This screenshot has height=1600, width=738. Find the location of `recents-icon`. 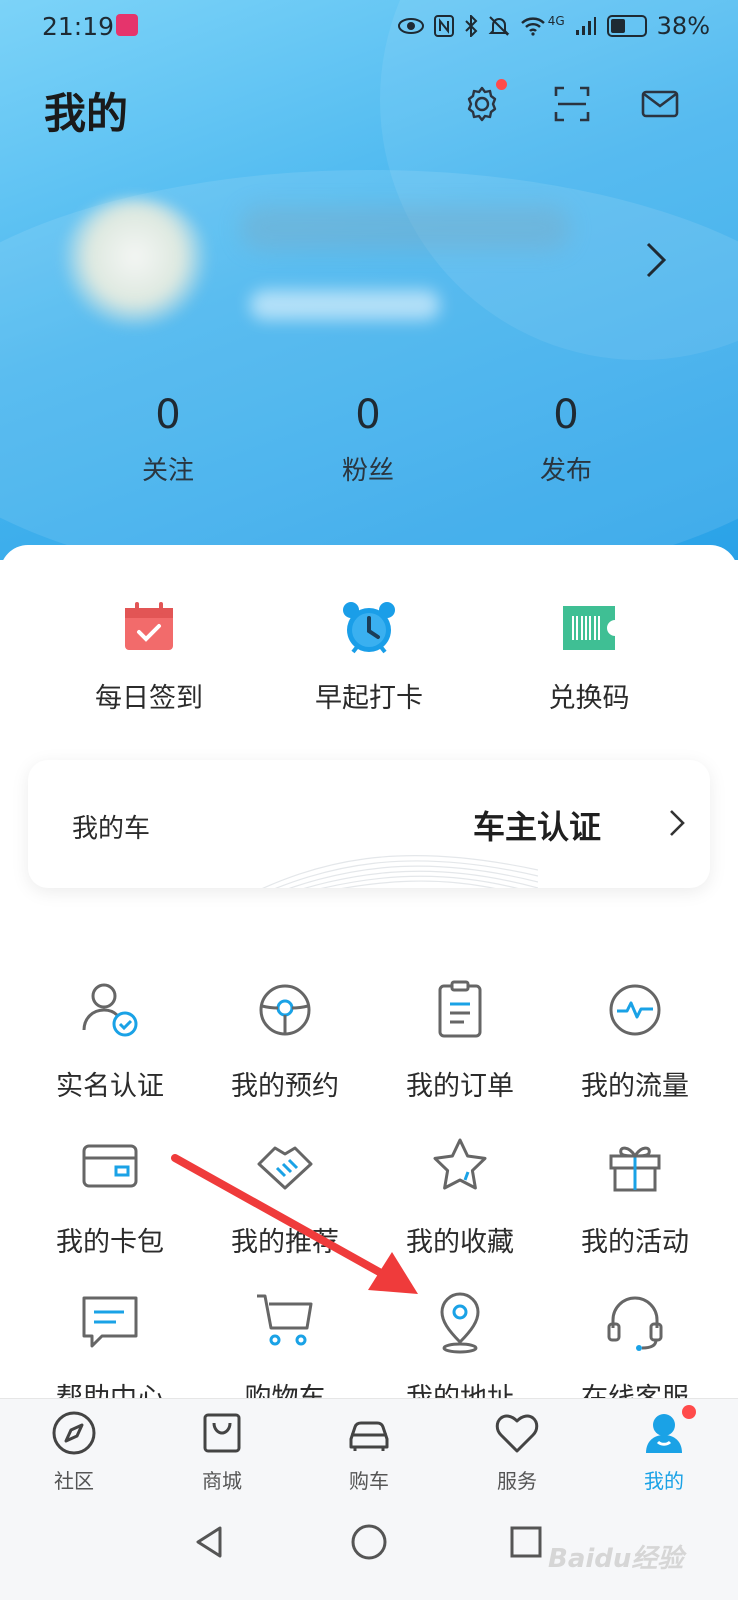

recents-icon is located at coordinates (526, 1542).